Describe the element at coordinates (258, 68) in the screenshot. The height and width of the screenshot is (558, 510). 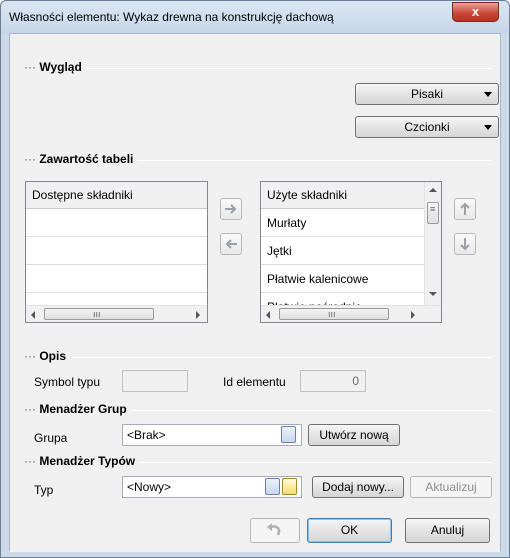
I see `appearance-section-divider` at that location.